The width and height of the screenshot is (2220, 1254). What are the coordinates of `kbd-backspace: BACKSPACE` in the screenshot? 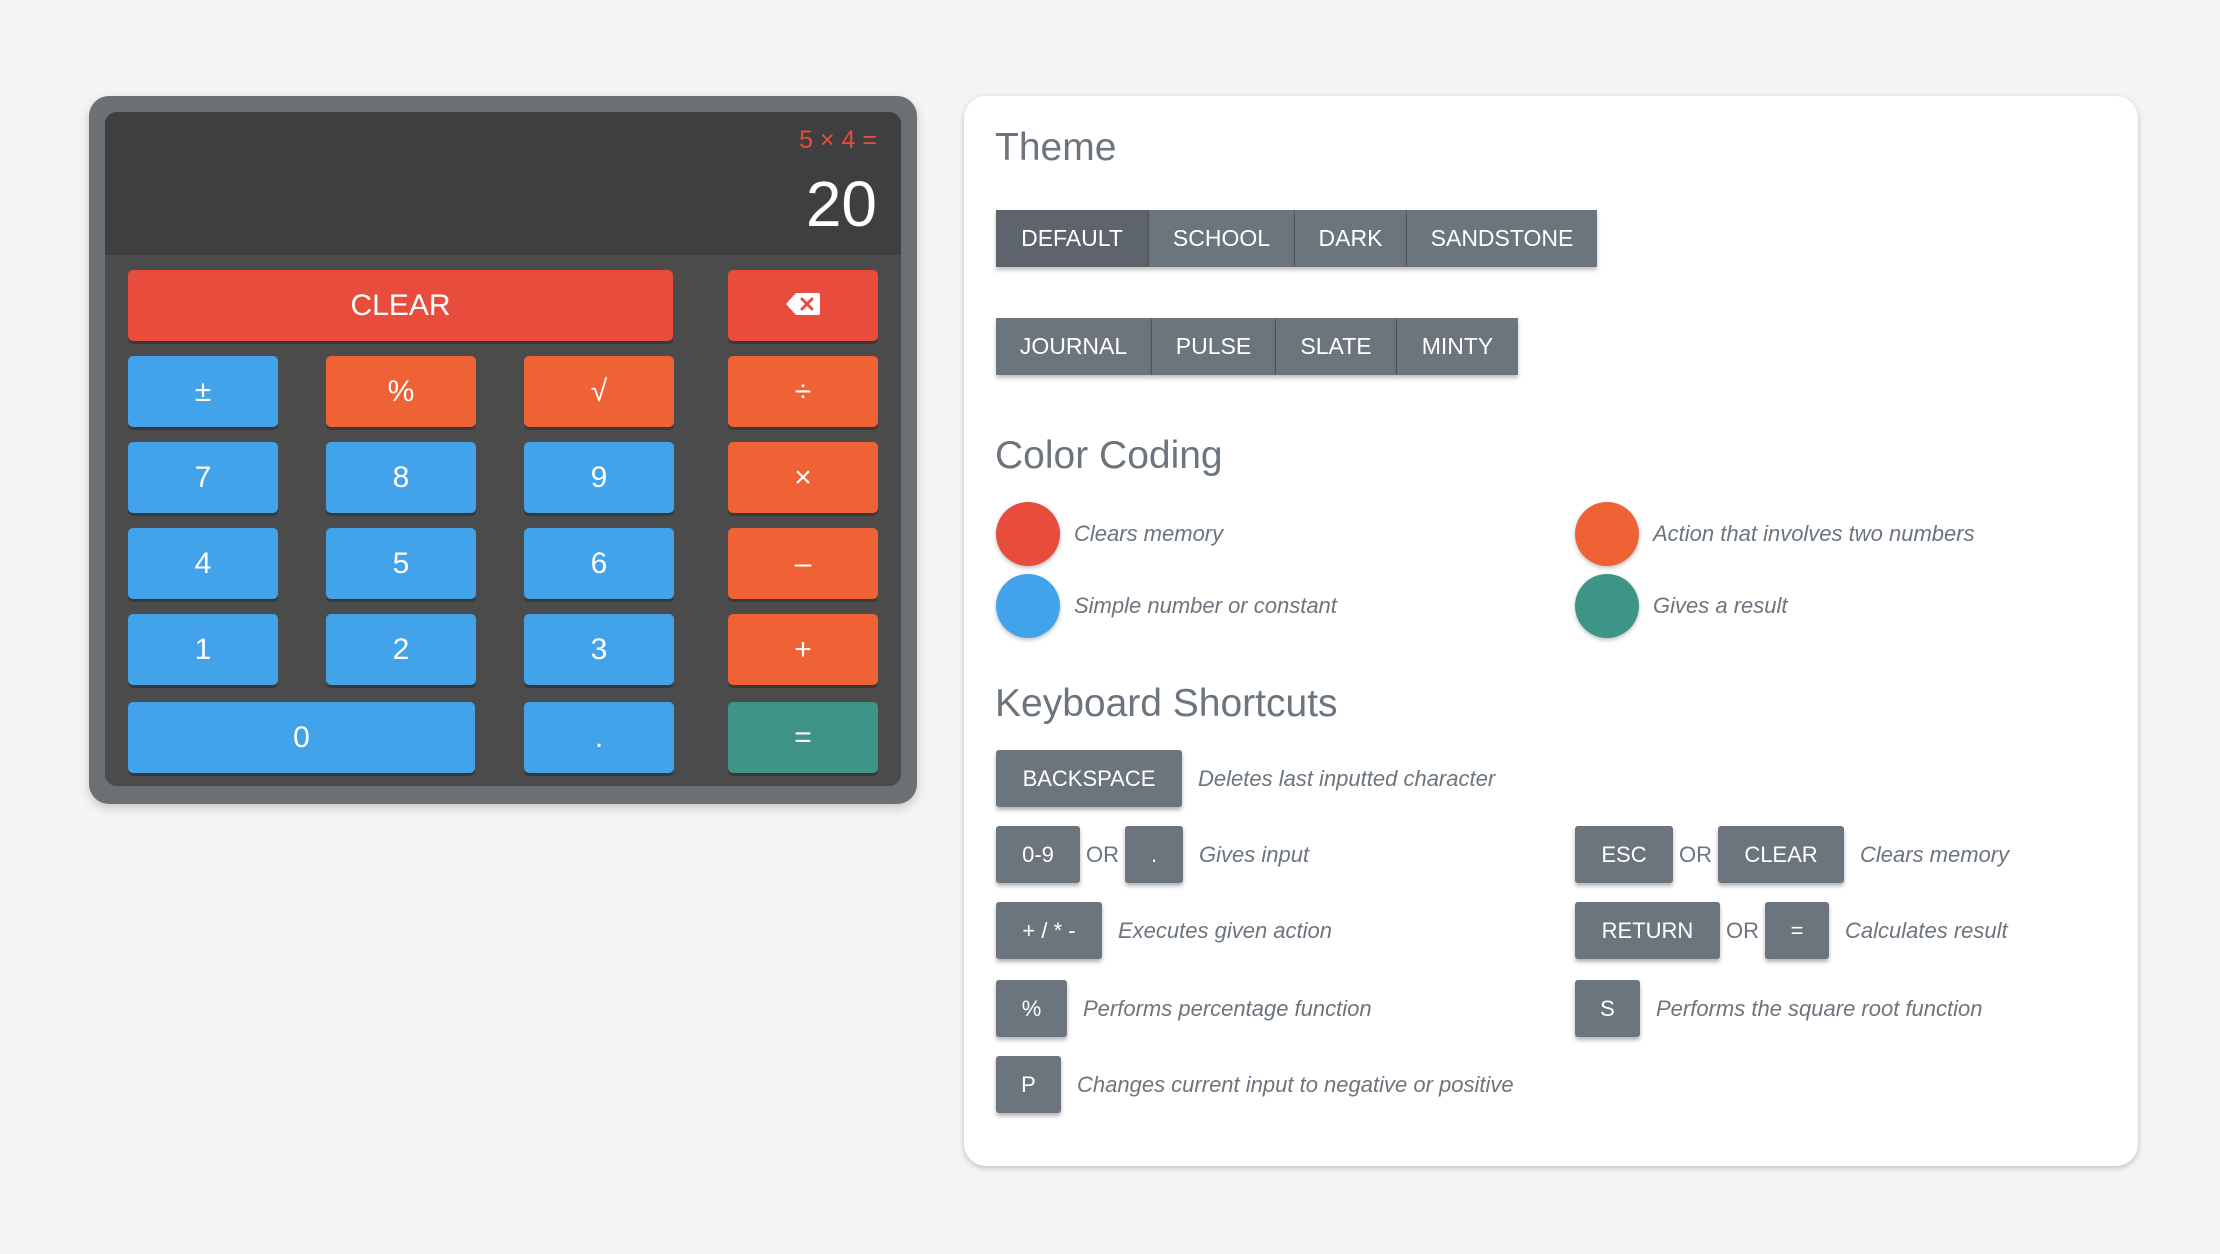 It's located at (1089, 778).